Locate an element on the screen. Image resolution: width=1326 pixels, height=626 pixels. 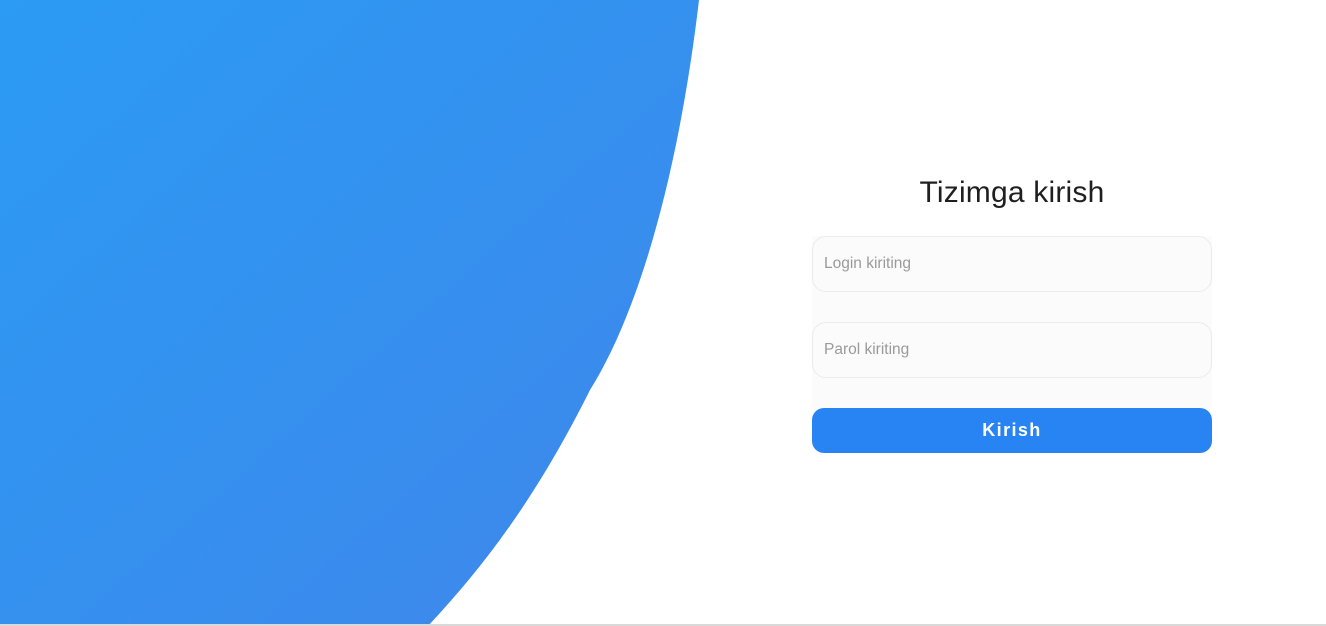
password-input is located at coordinates (1012, 350).